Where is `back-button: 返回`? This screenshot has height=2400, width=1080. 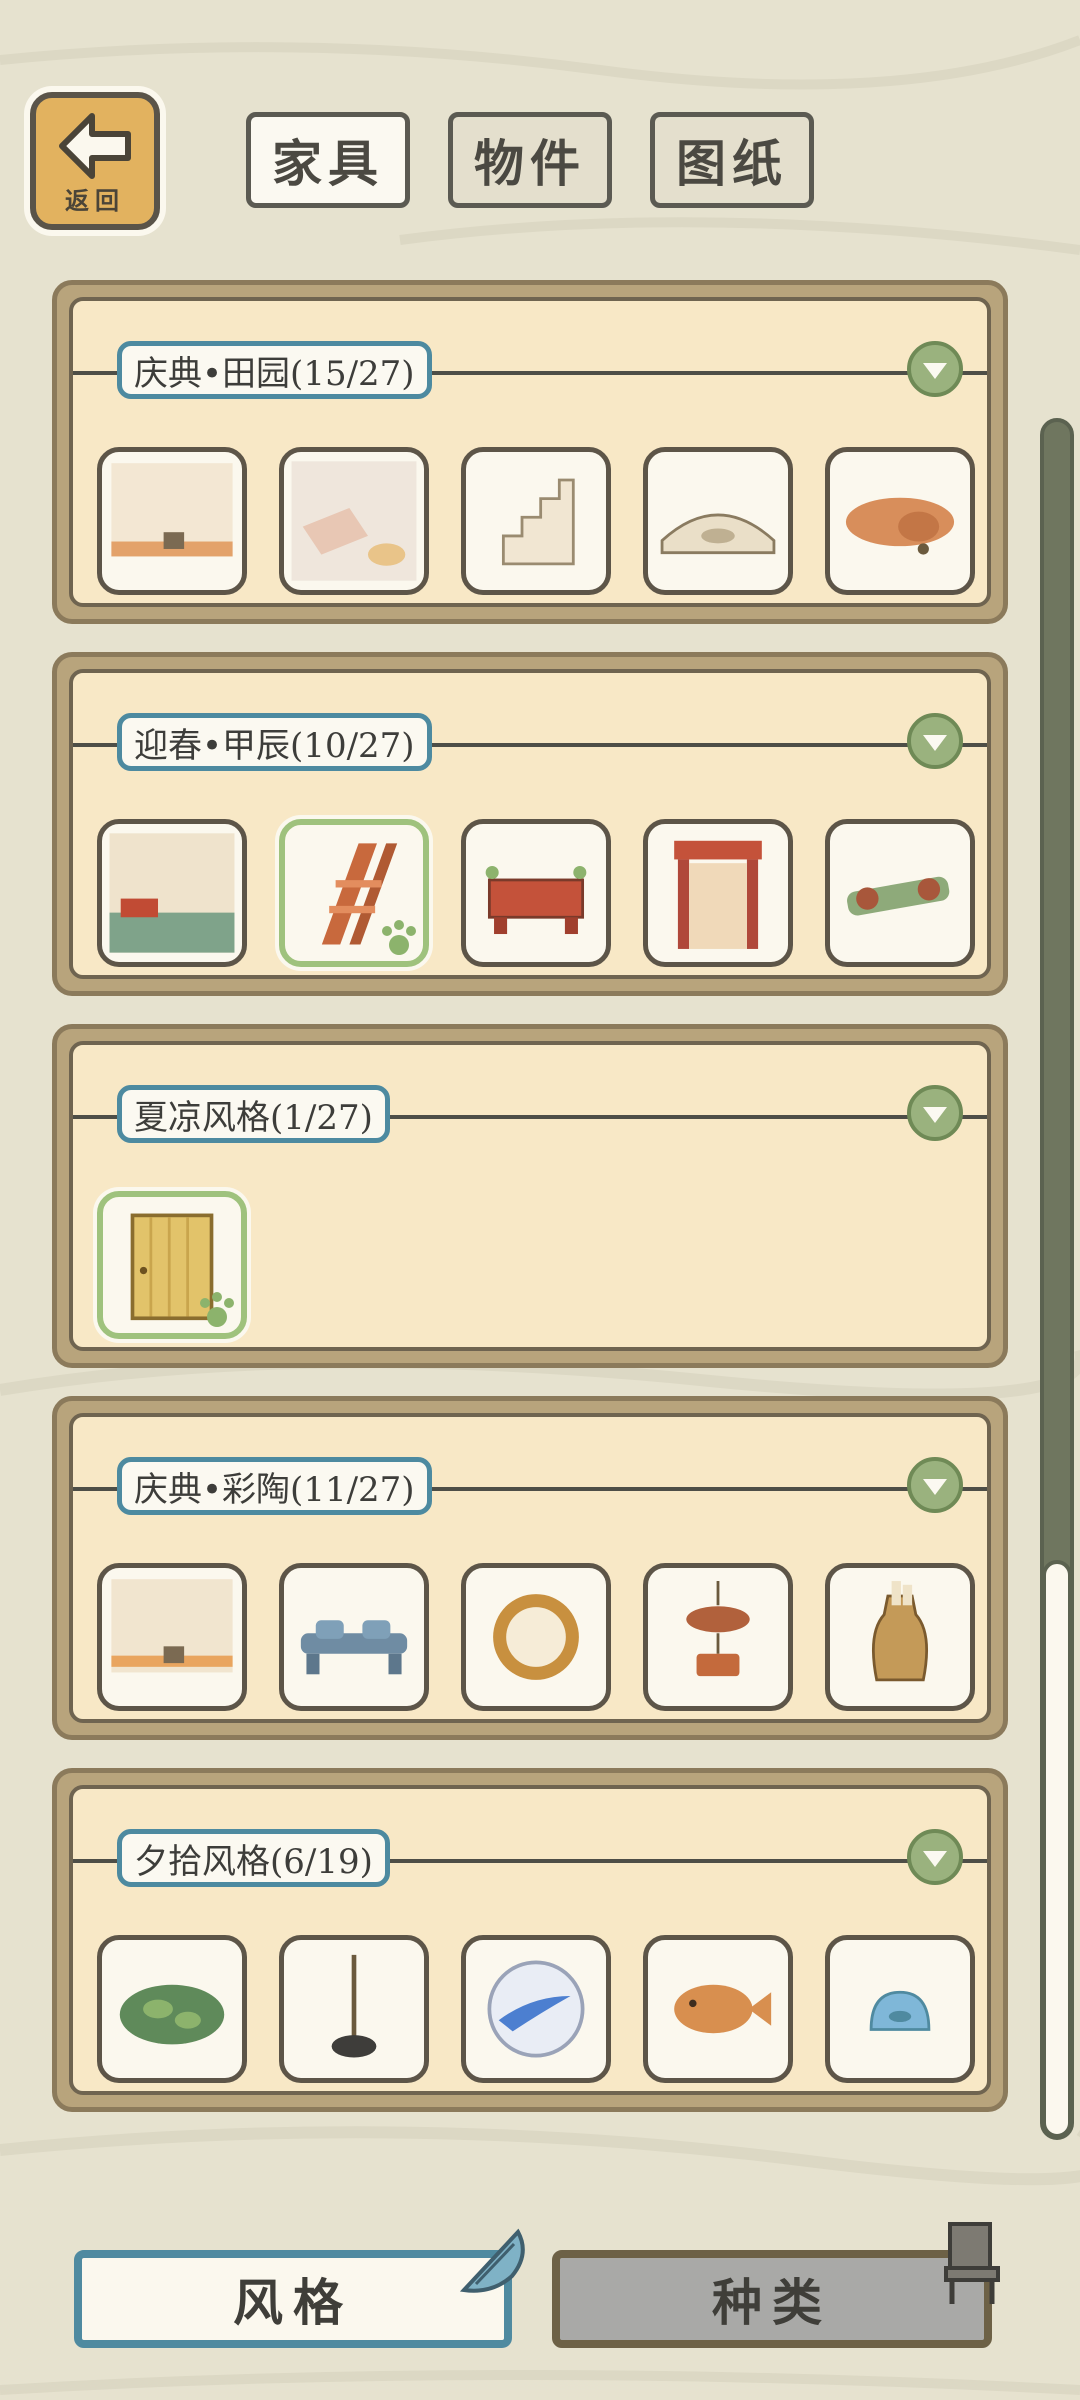 back-button: 返回 is located at coordinates (95, 161).